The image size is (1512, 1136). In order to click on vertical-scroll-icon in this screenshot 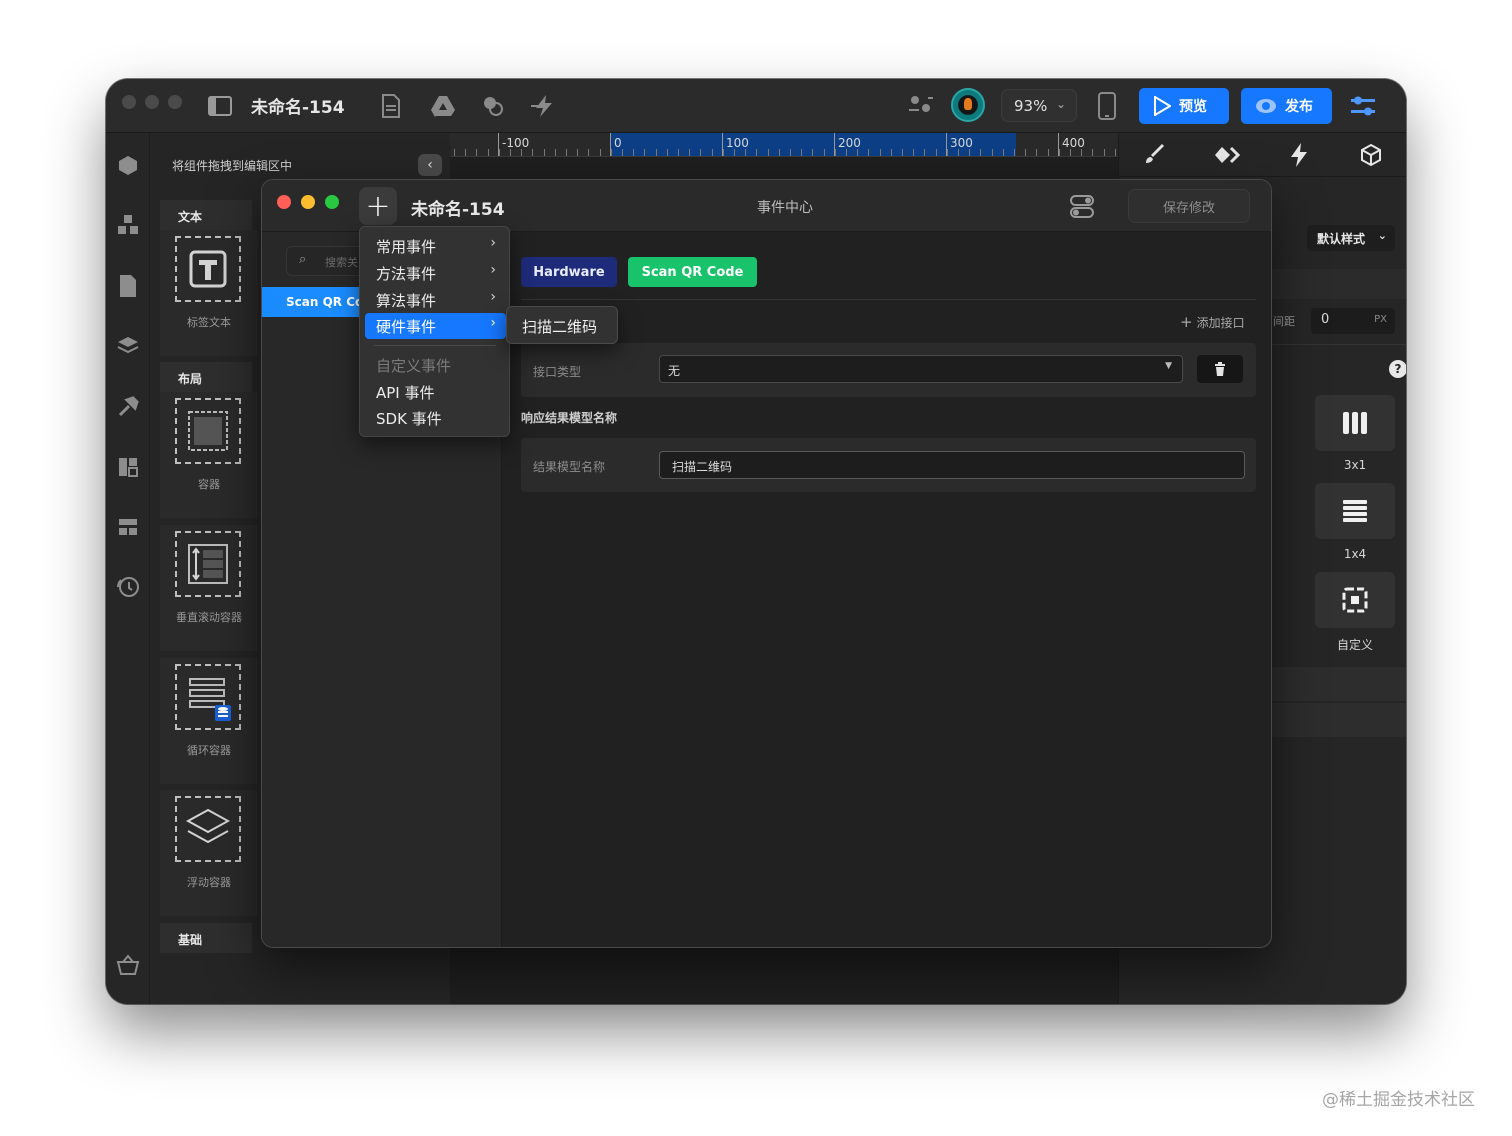, I will do `click(208, 564)`.